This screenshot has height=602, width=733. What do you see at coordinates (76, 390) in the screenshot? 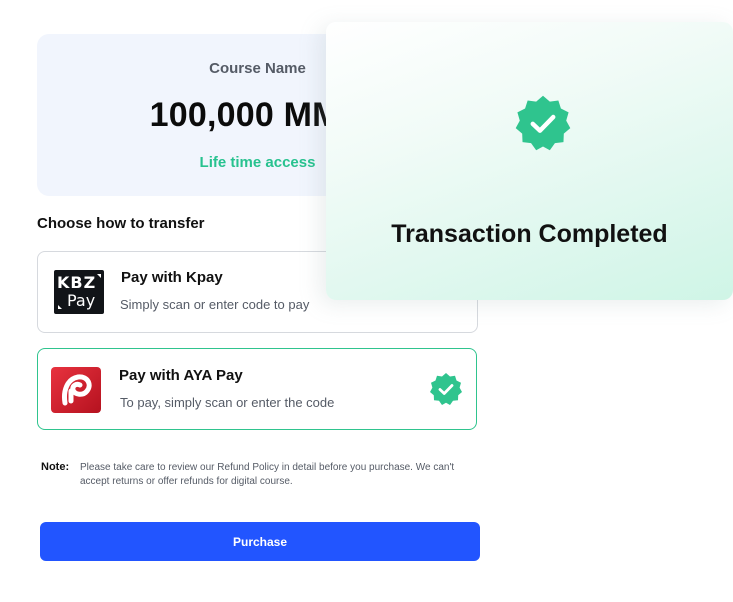
I see `aya-pay-logo` at bounding box center [76, 390].